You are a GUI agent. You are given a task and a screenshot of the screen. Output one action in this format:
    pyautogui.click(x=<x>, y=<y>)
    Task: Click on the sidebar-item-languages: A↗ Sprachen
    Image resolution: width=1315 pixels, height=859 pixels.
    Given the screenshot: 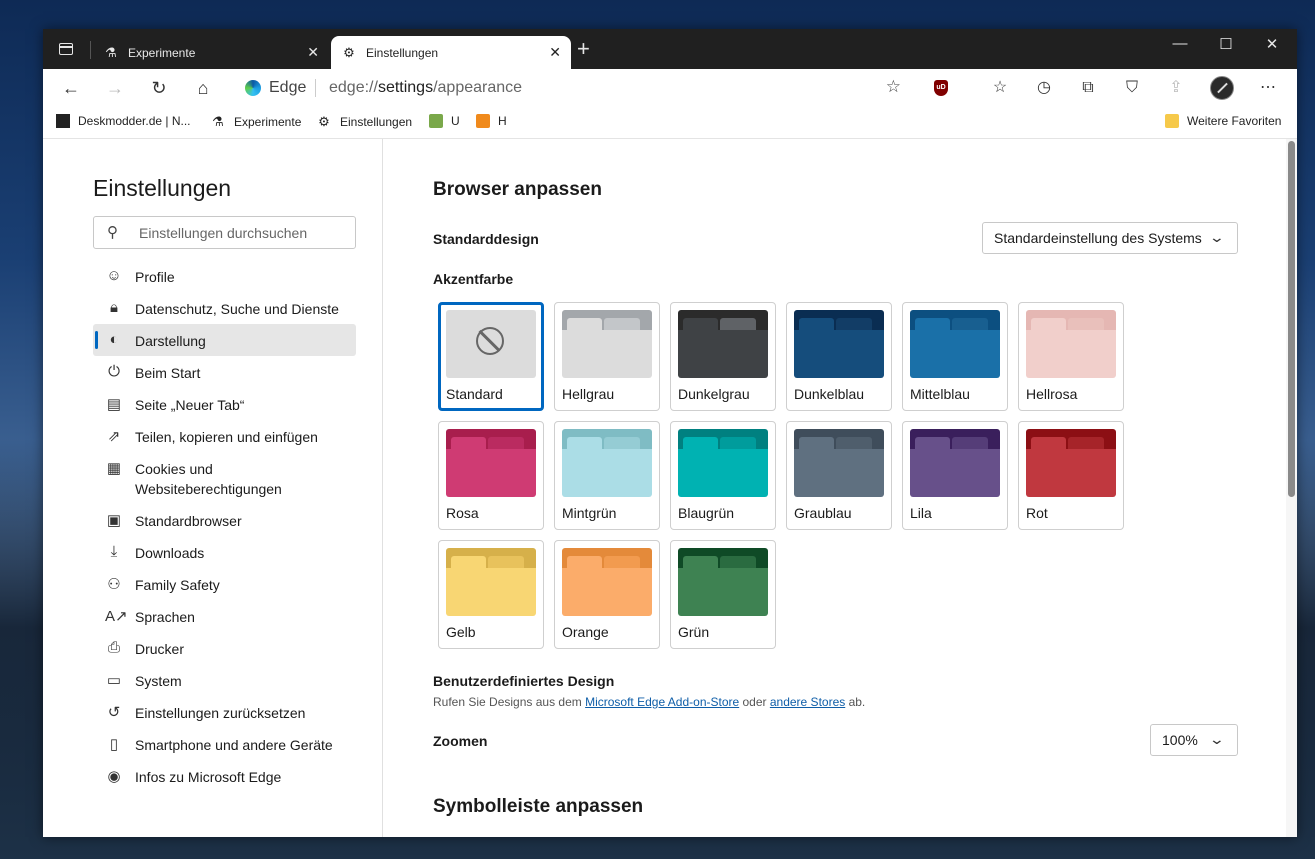 What is the action you would take?
    pyautogui.click(x=224, y=616)
    